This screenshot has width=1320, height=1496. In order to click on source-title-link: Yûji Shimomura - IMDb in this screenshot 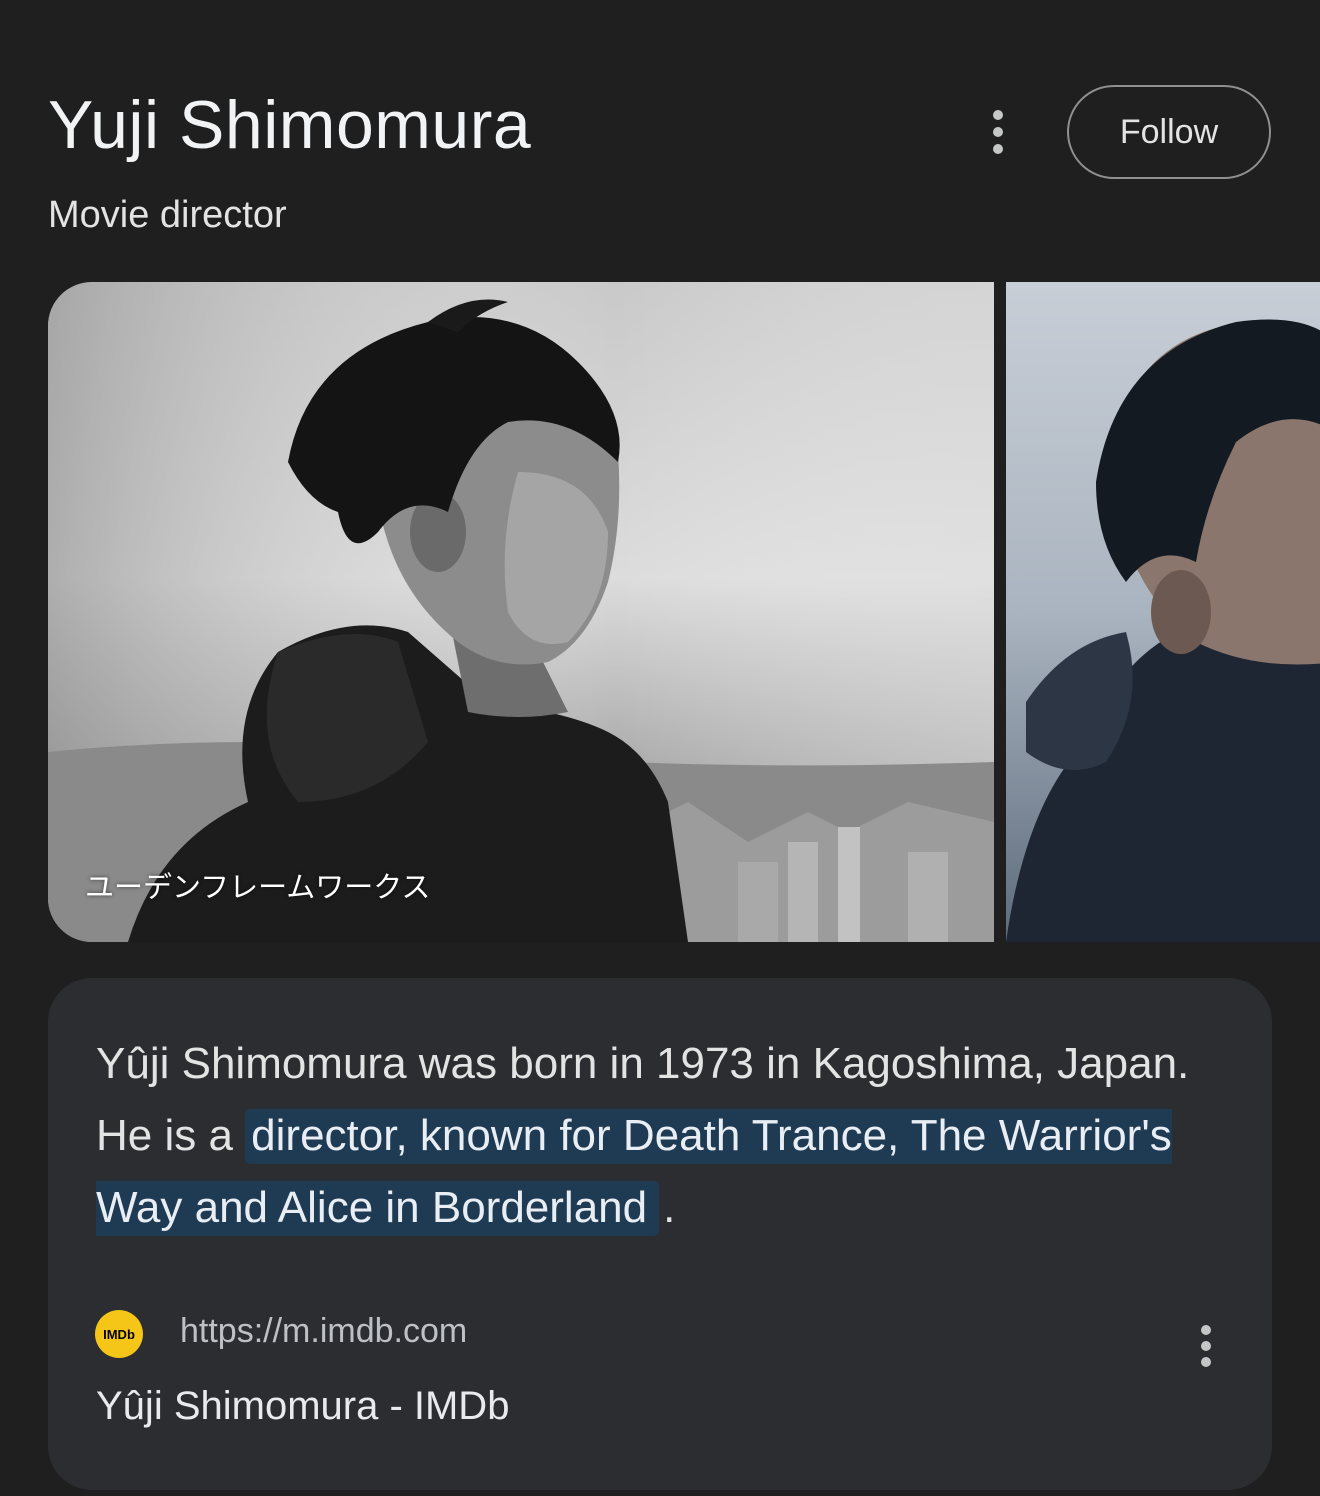, I will do `click(302, 1406)`.